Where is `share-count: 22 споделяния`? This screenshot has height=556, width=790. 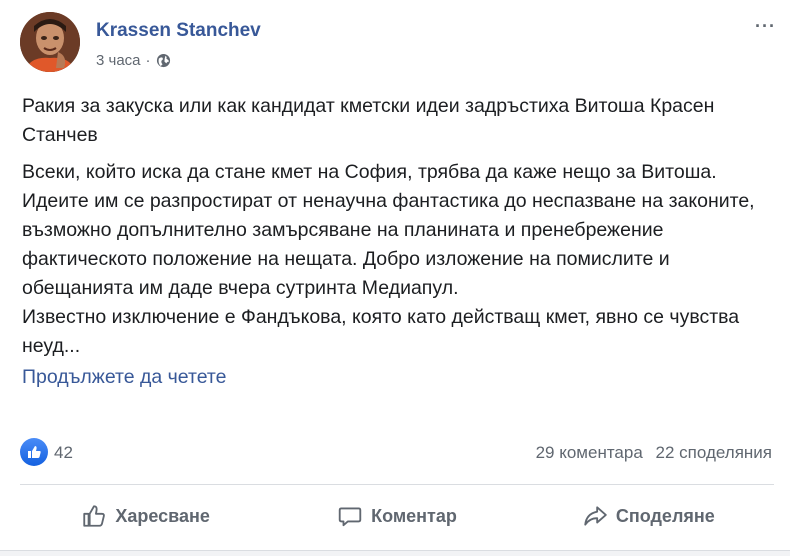 share-count: 22 споделяния is located at coordinates (714, 452).